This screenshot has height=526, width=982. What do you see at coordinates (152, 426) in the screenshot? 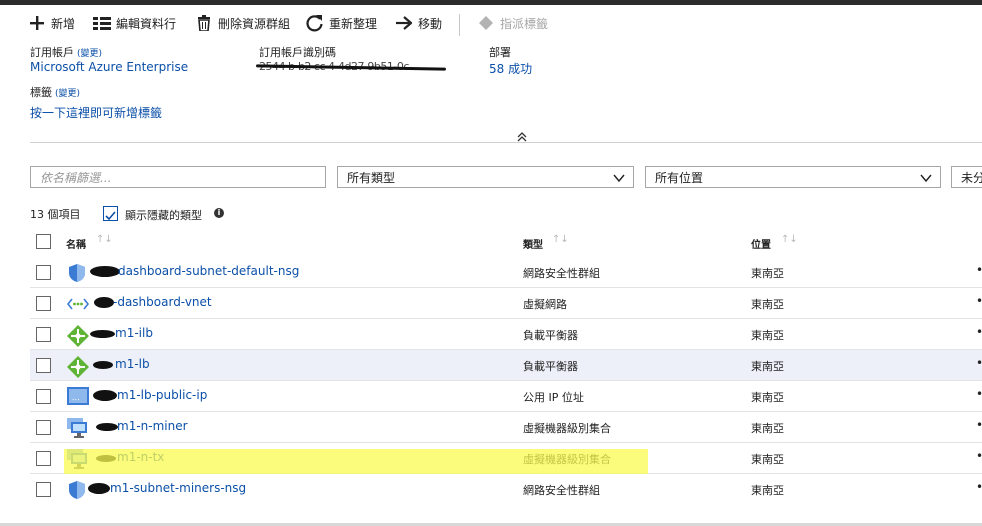
I see `resource-name-link: m1-n-miner` at bounding box center [152, 426].